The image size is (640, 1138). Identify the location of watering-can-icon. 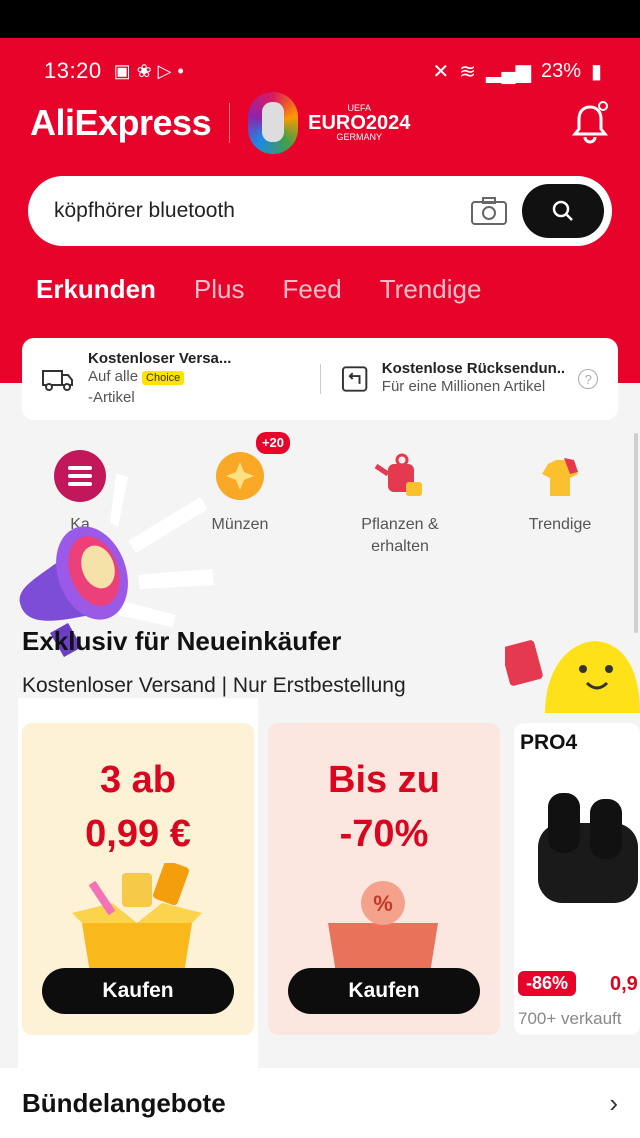
(400, 476).